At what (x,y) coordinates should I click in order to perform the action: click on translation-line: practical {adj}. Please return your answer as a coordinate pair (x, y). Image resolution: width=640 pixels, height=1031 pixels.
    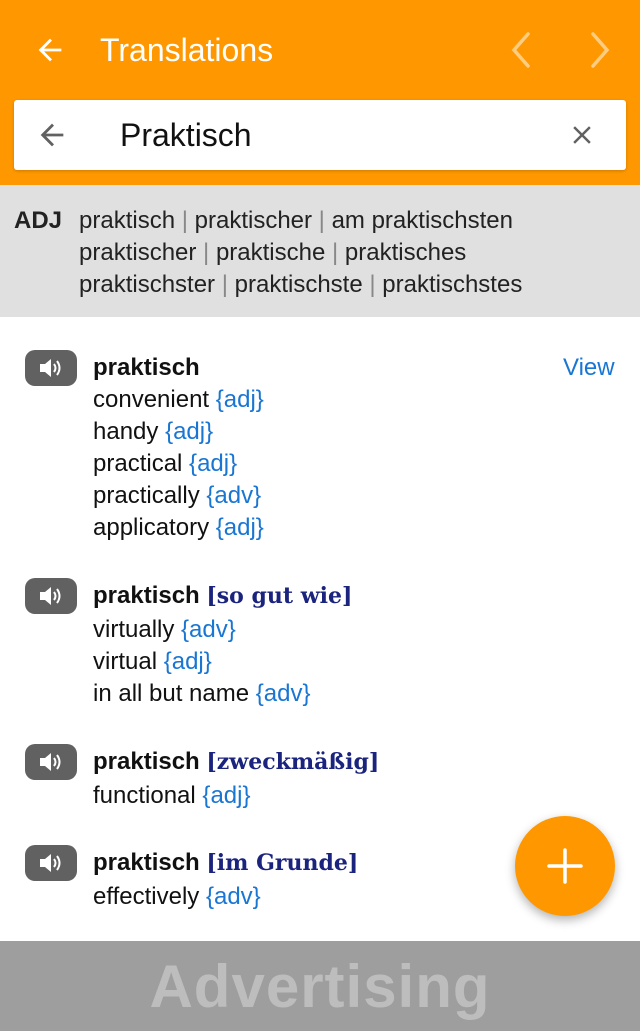
    Looking at the image, I should click on (165, 464).